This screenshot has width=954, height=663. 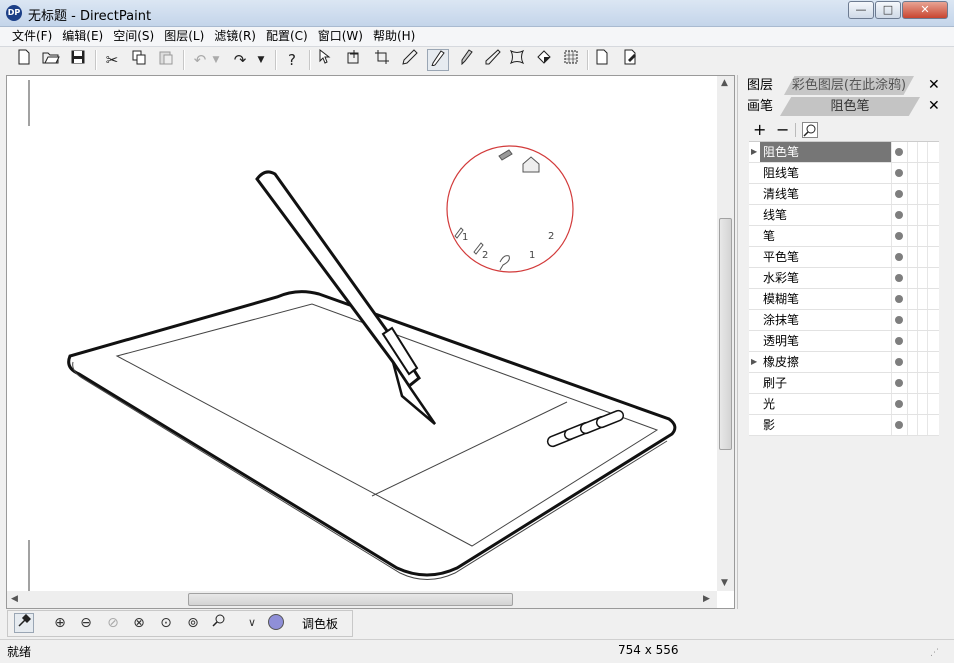 What do you see at coordinates (844, 152) in the screenshot?
I see `brush-row: ▶ 阻色笔` at bounding box center [844, 152].